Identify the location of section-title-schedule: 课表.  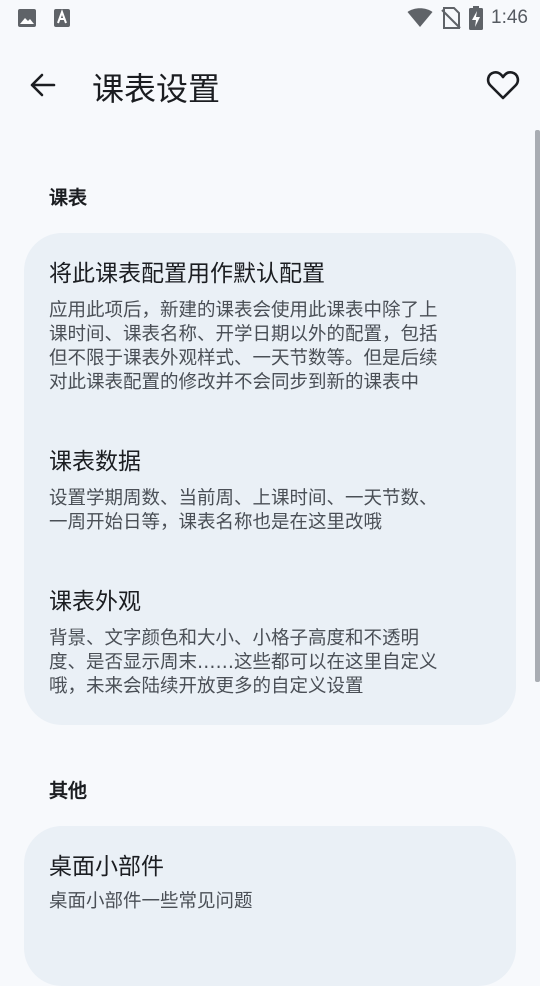
(68, 198).